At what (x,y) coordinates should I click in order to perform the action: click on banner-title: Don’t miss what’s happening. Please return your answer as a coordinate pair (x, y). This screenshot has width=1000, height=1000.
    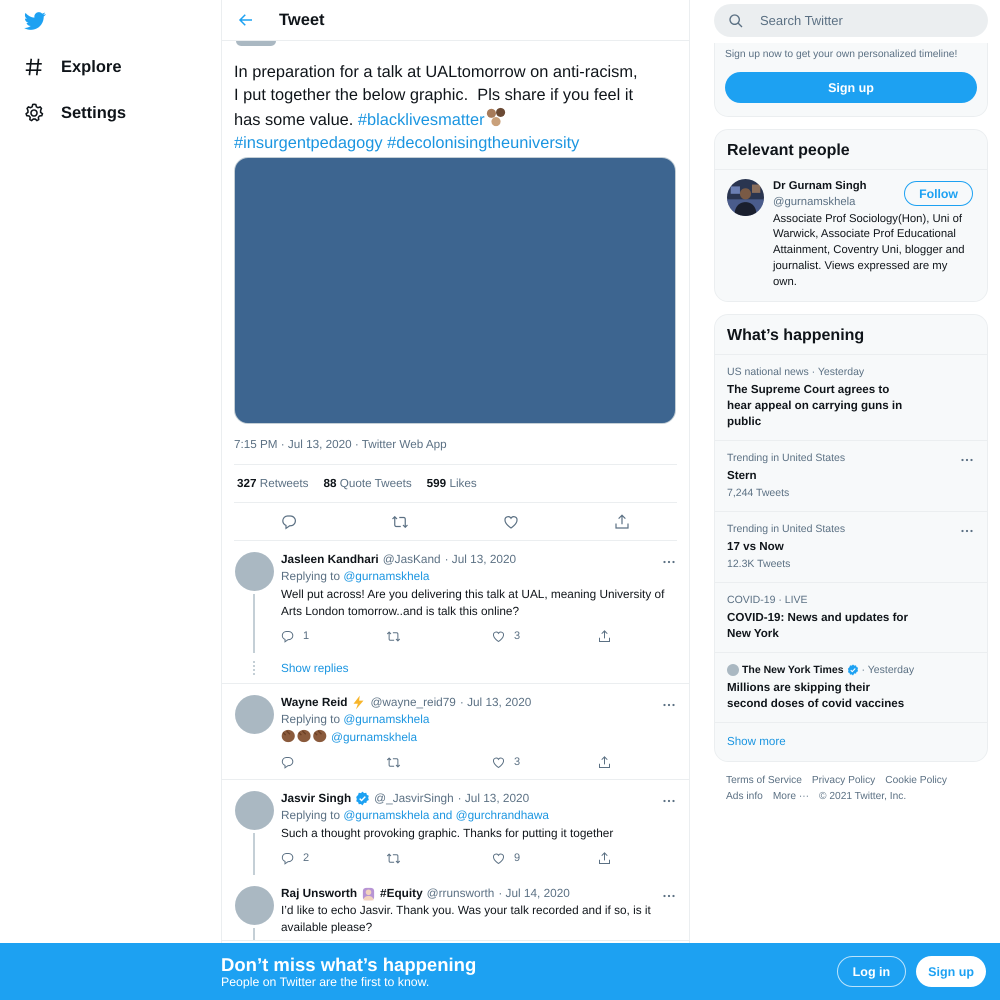
    Looking at the image, I should click on (349, 964).